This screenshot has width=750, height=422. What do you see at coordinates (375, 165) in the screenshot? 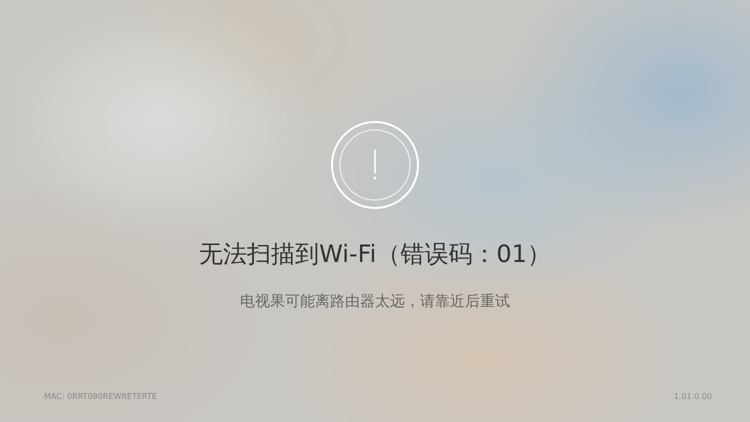
I see `warning-icon` at bounding box center [375, 165].